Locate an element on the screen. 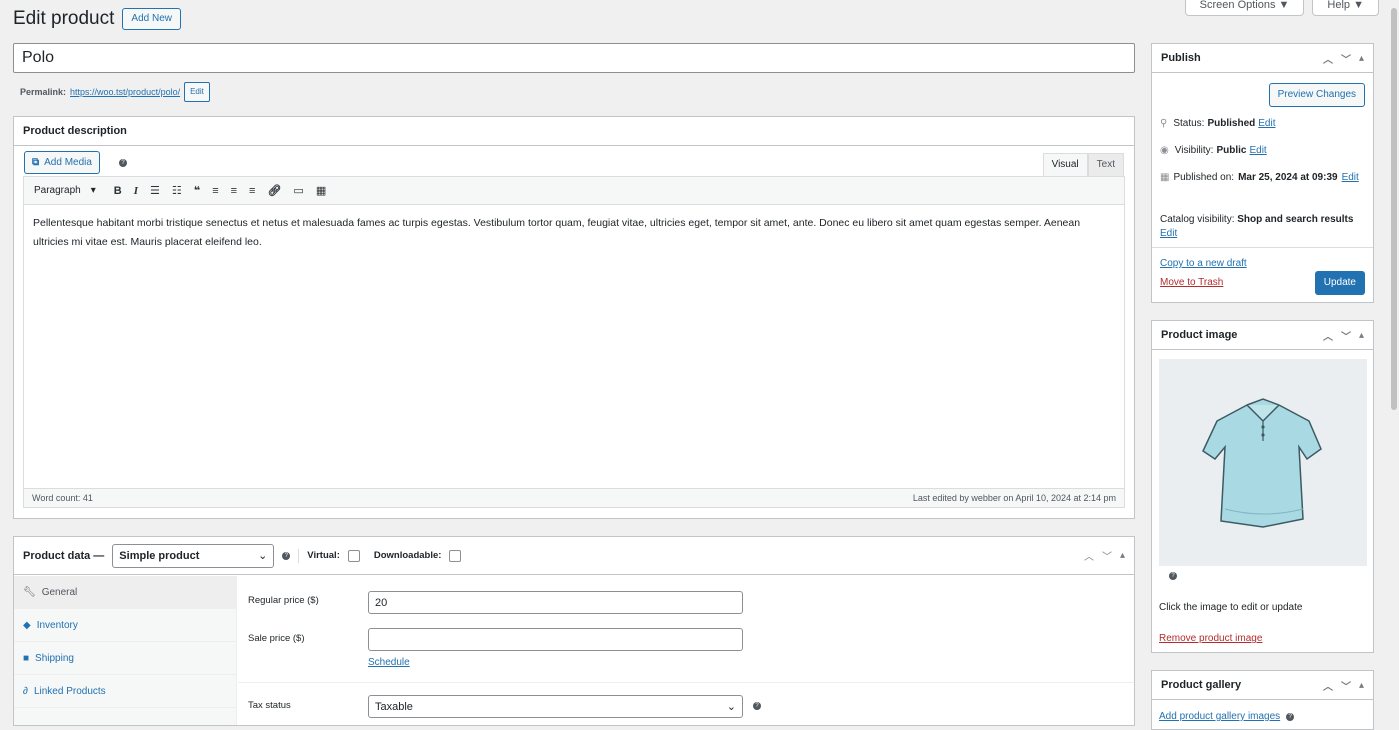 The image size is (1399, 730). format-select: Paragraph ▾ is located at coordinates (65, 190).